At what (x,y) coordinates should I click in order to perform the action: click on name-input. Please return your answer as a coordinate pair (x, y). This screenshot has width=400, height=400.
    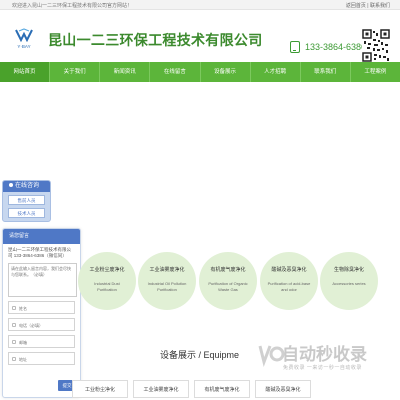
    Looking at the image, I should click on (46, 308).